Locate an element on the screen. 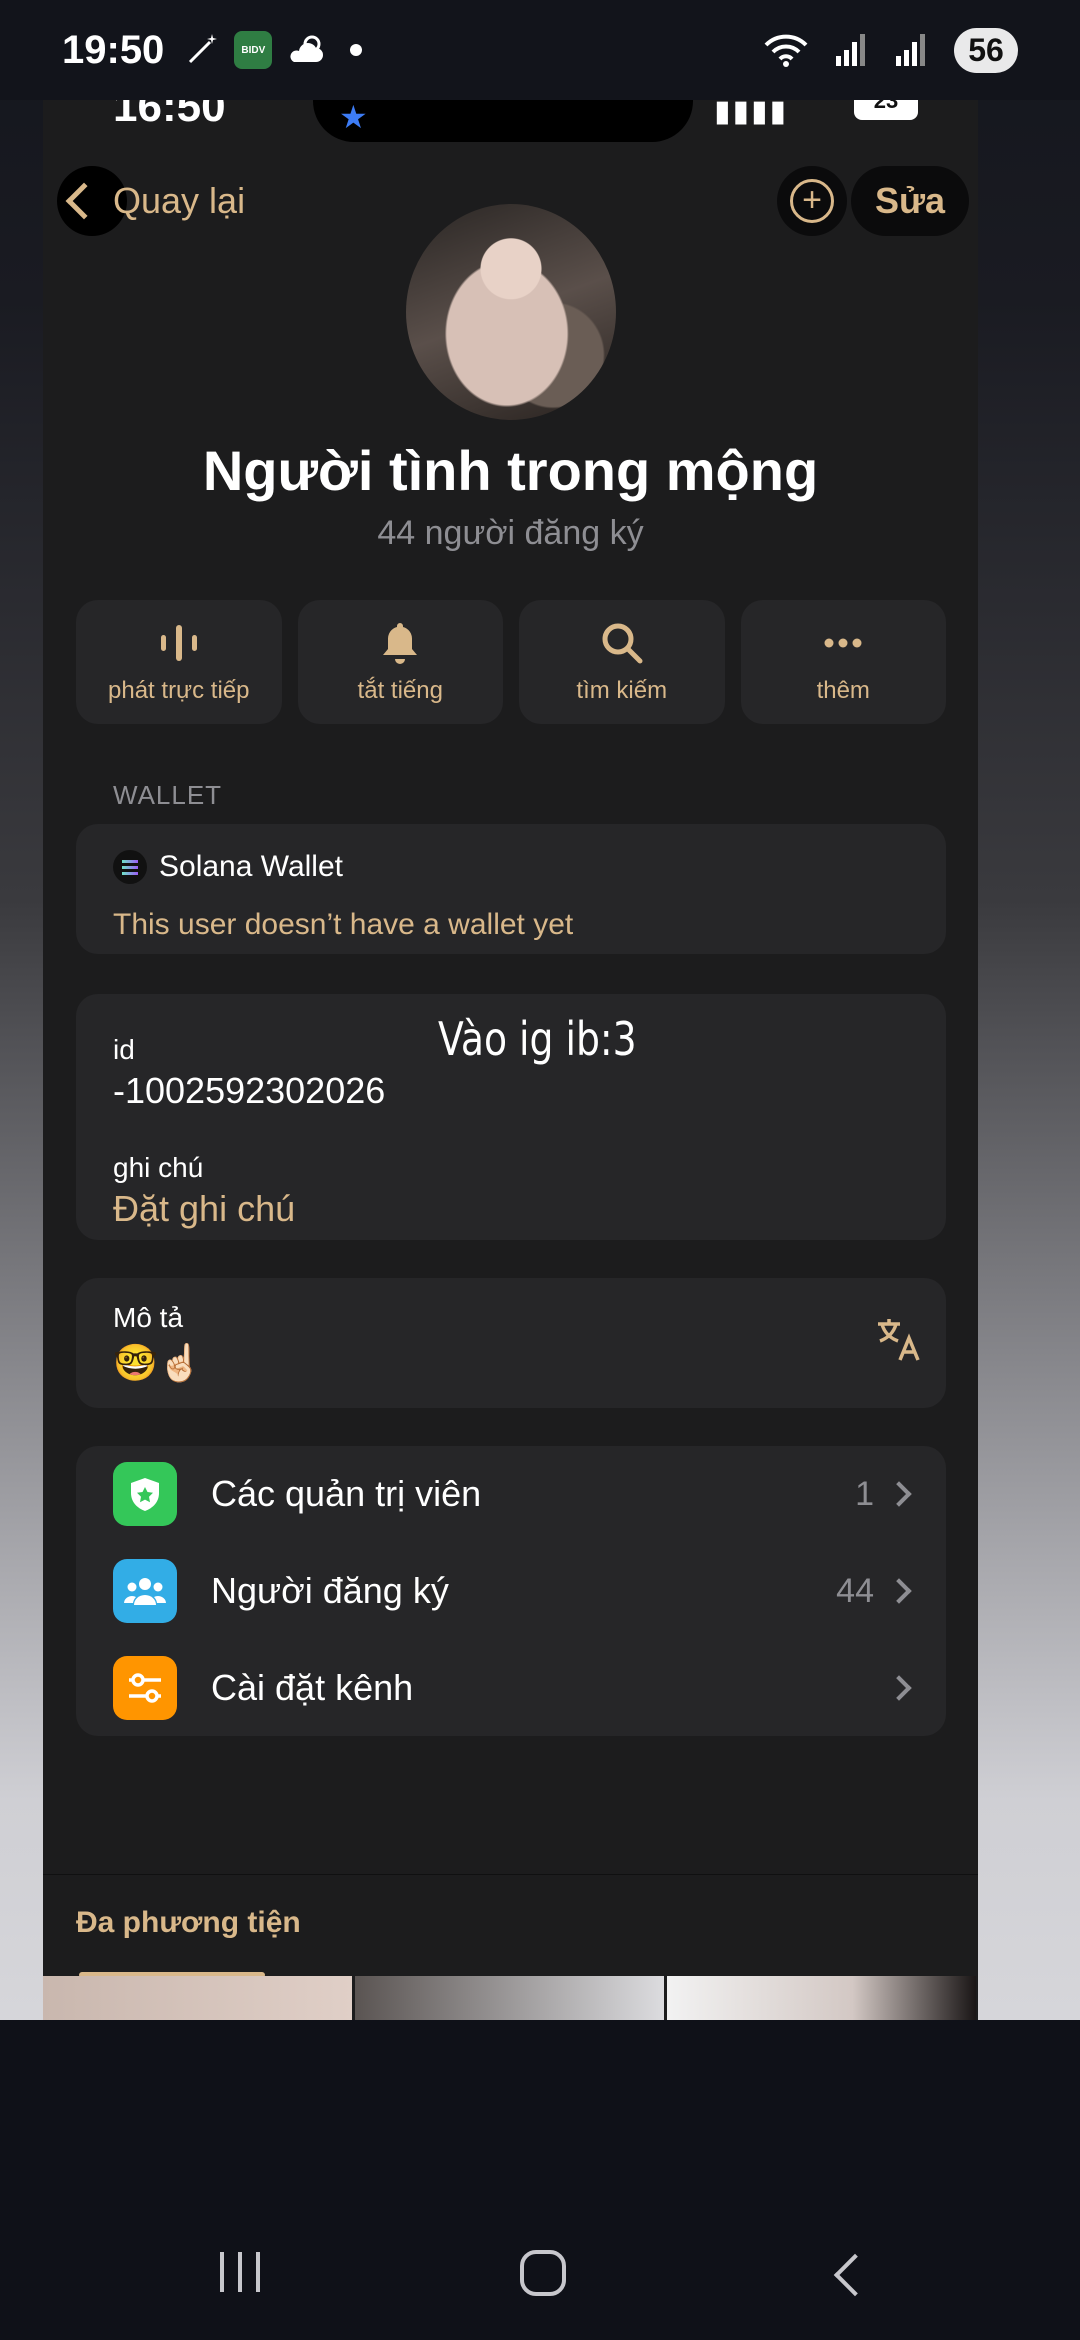 This screenshot has width=1080, height=2340. wallet-title: Solana Wallet is located at coordinates (251, 866).